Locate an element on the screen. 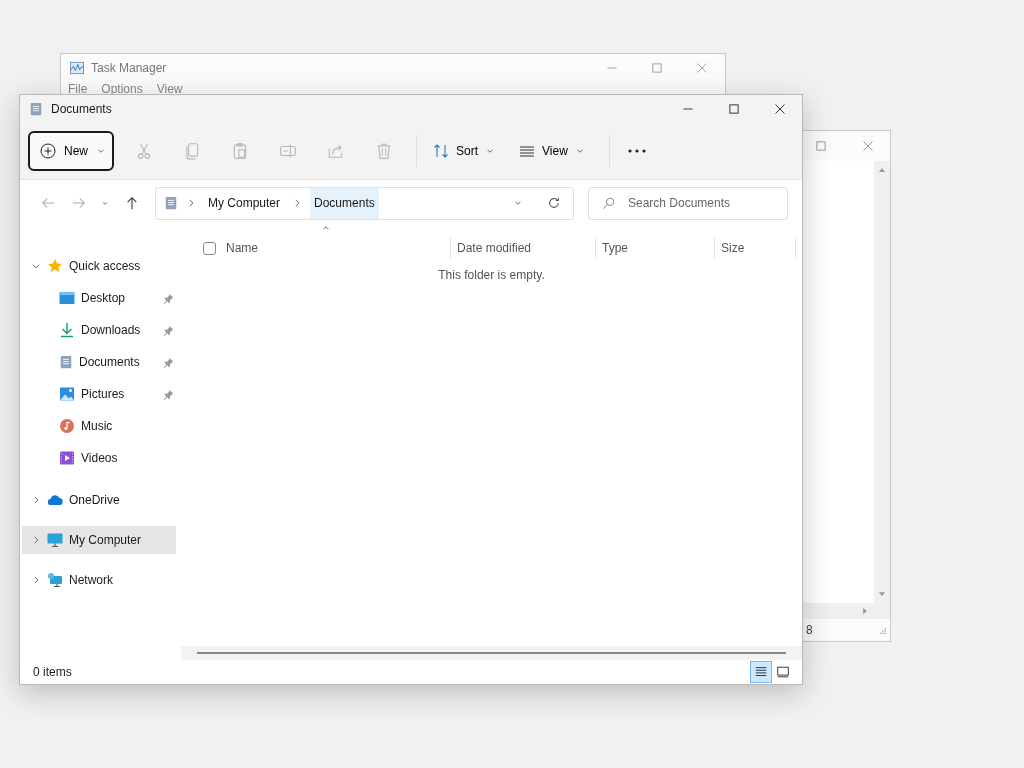  trash-icon is located at coordinates (384, 151).